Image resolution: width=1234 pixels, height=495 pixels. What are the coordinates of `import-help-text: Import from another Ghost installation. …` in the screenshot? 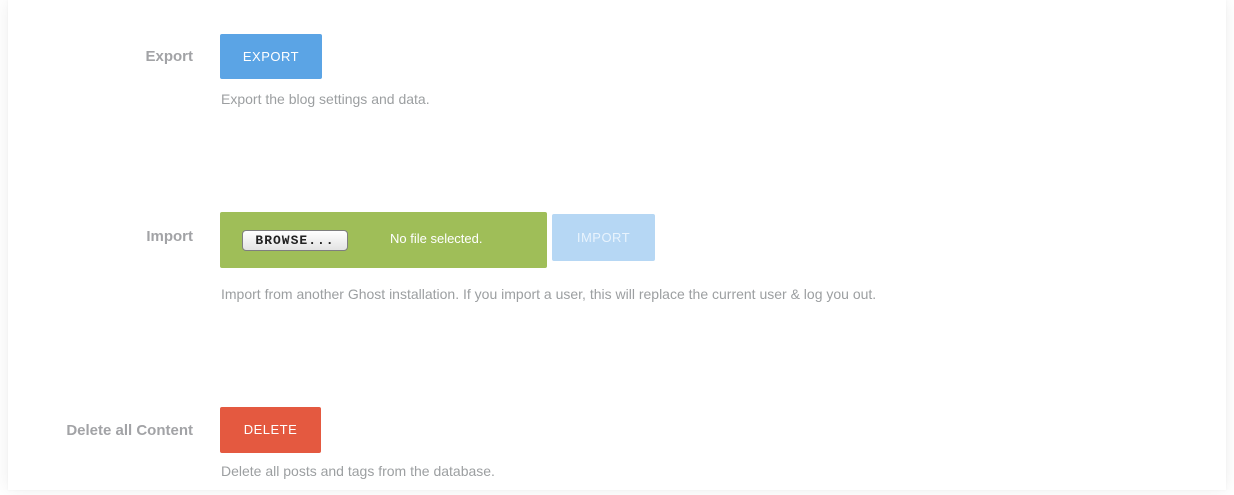 It's located at (549, 294).